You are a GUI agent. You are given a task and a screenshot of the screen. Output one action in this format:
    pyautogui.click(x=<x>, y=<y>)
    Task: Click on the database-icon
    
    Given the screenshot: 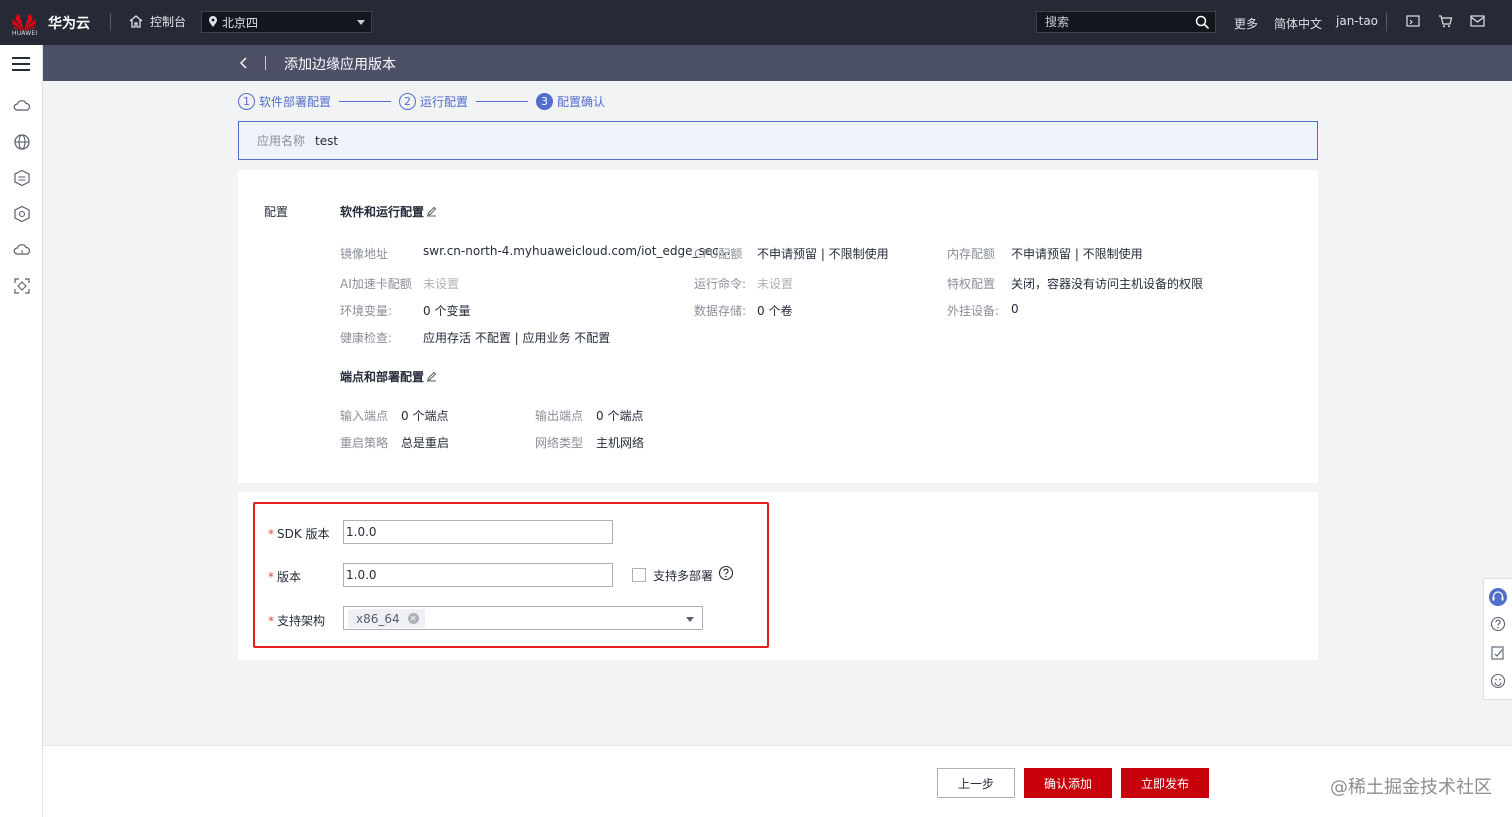 What is the action you would take?
    pyautogui.click(x=22, y=178)
    